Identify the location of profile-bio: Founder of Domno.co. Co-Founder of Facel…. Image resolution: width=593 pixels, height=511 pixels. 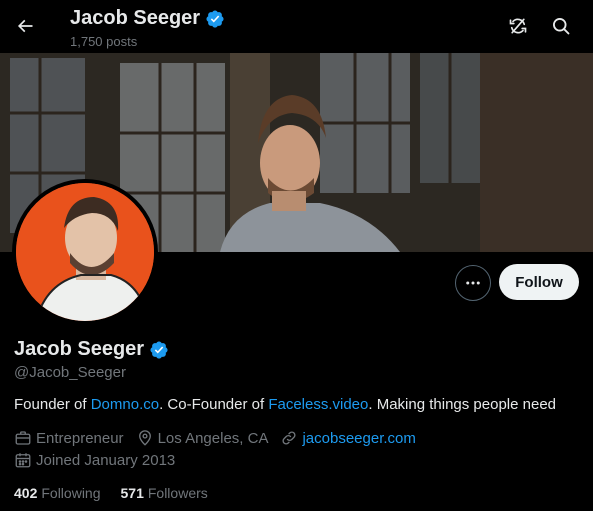
(285, 404).